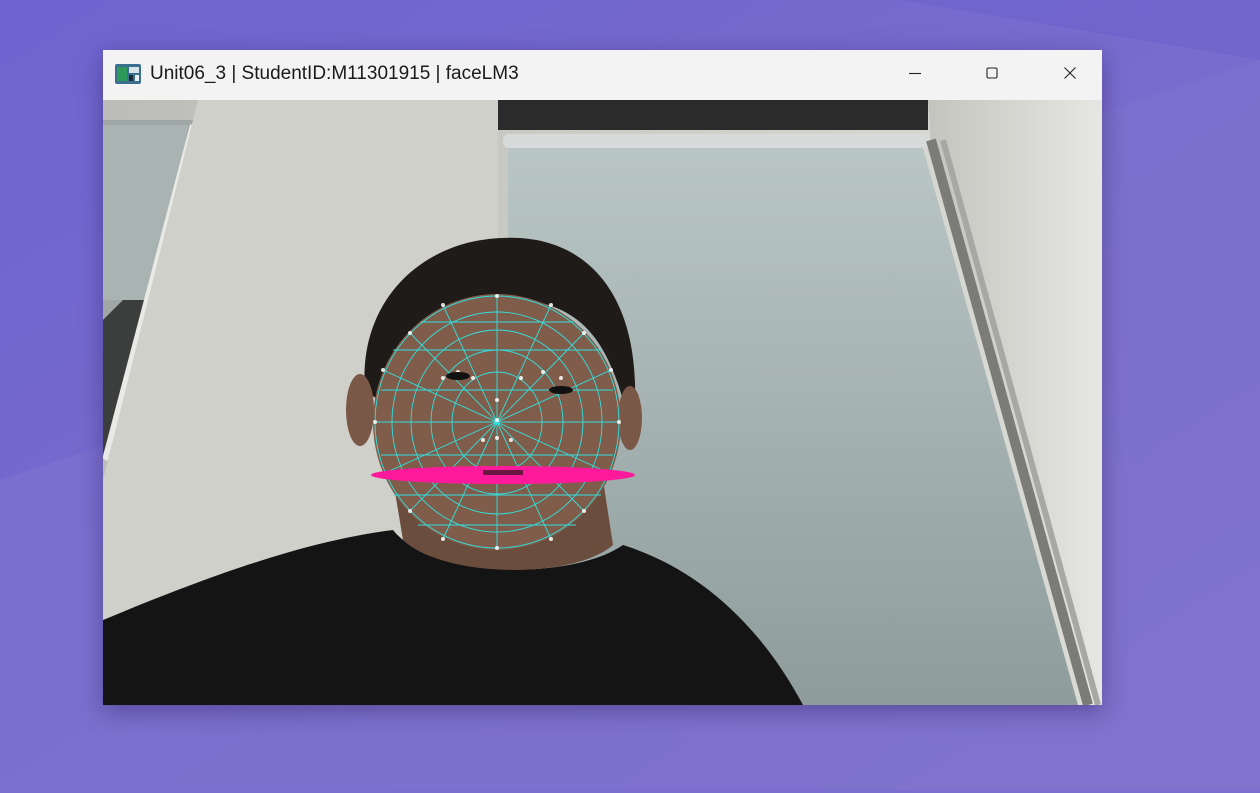  What do you see at coordinates (602, 75) in the screenshot?
I see `title-bar: Unit06_3 | StudentID:M11301915 | faceLM3` at bounding box center [602, 75].